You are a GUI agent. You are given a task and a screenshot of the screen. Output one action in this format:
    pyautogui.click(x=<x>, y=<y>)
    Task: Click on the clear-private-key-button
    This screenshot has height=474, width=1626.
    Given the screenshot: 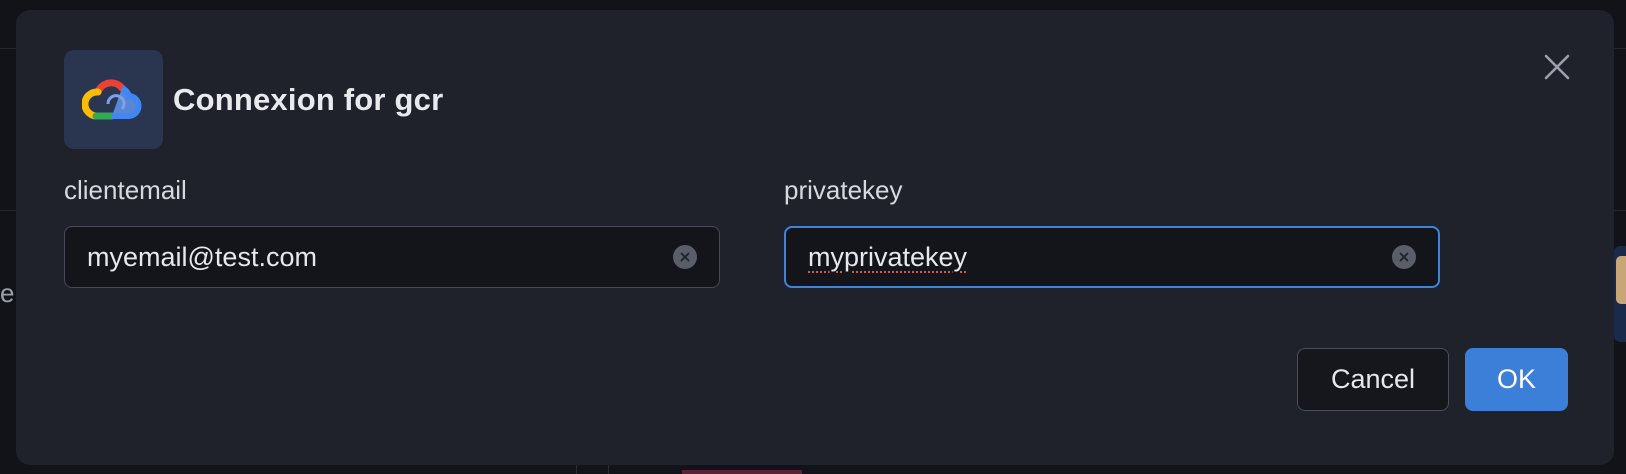 What is the action you would take?
    pyautogui.click(x=1404, y=257)
    